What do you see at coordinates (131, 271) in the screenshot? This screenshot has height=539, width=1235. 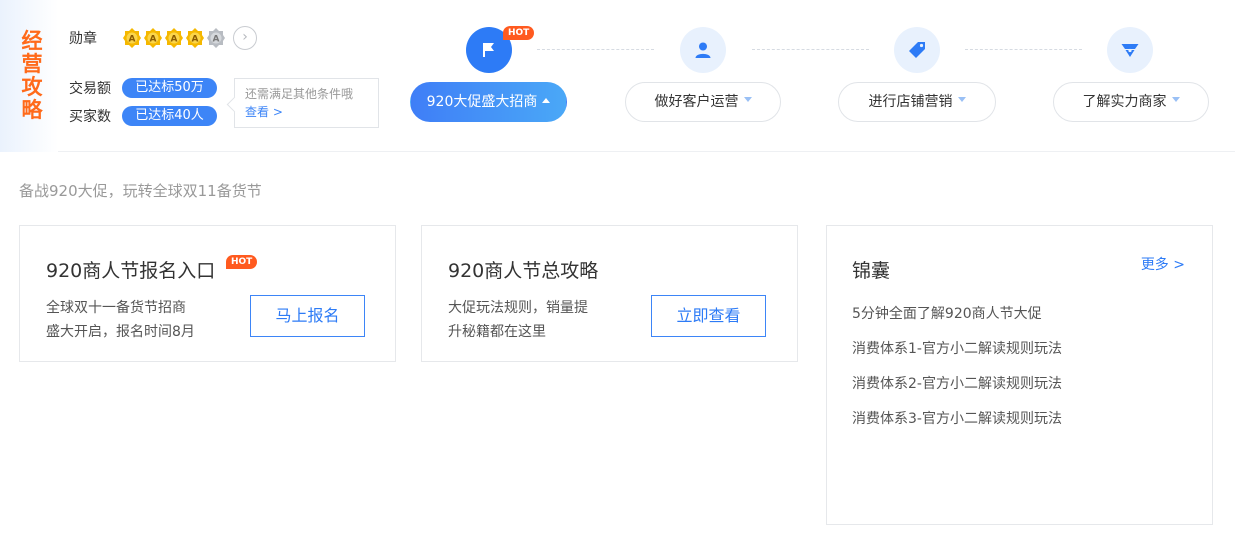 I see `card-title: 920商人节报名入口` at bounding box center [131, 271].